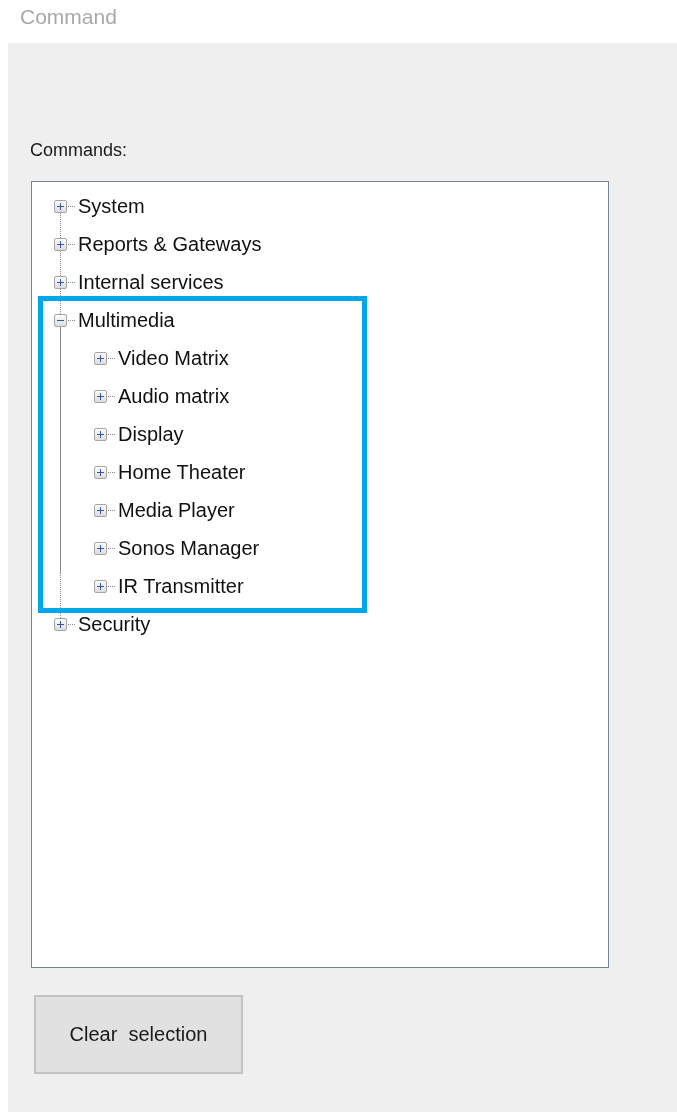  Describe the element at coordinates (151, 434) in the screenshot. I see `tree-item: Display` at that location.